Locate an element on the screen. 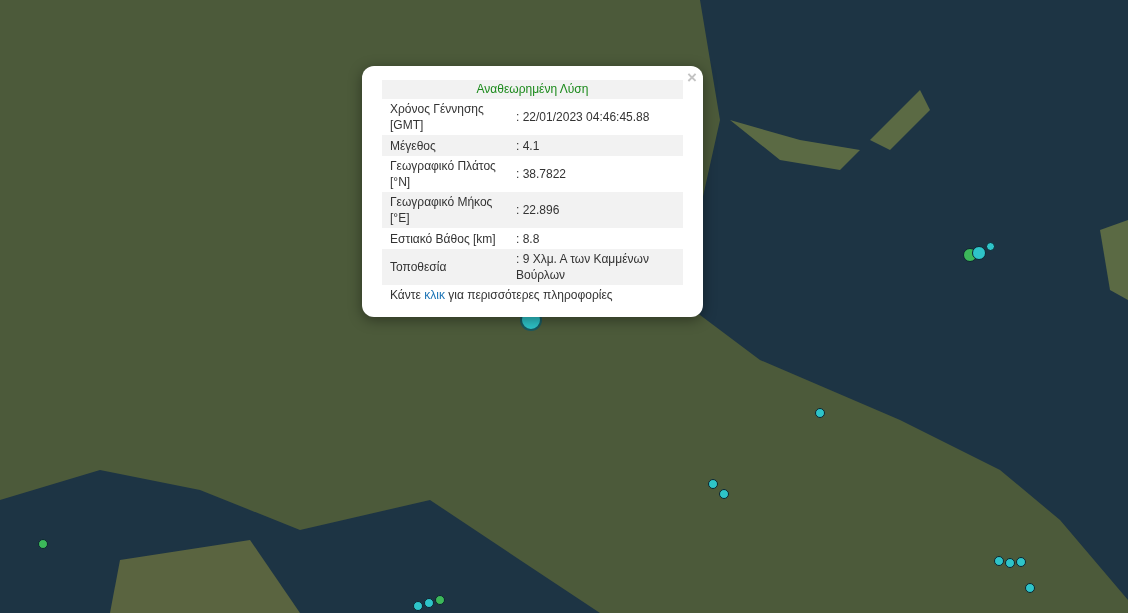 This screenshot has width=1128, height=613. field-label: Χρόνος Γέννησης [GMT] is located at coordinates (437, 117).